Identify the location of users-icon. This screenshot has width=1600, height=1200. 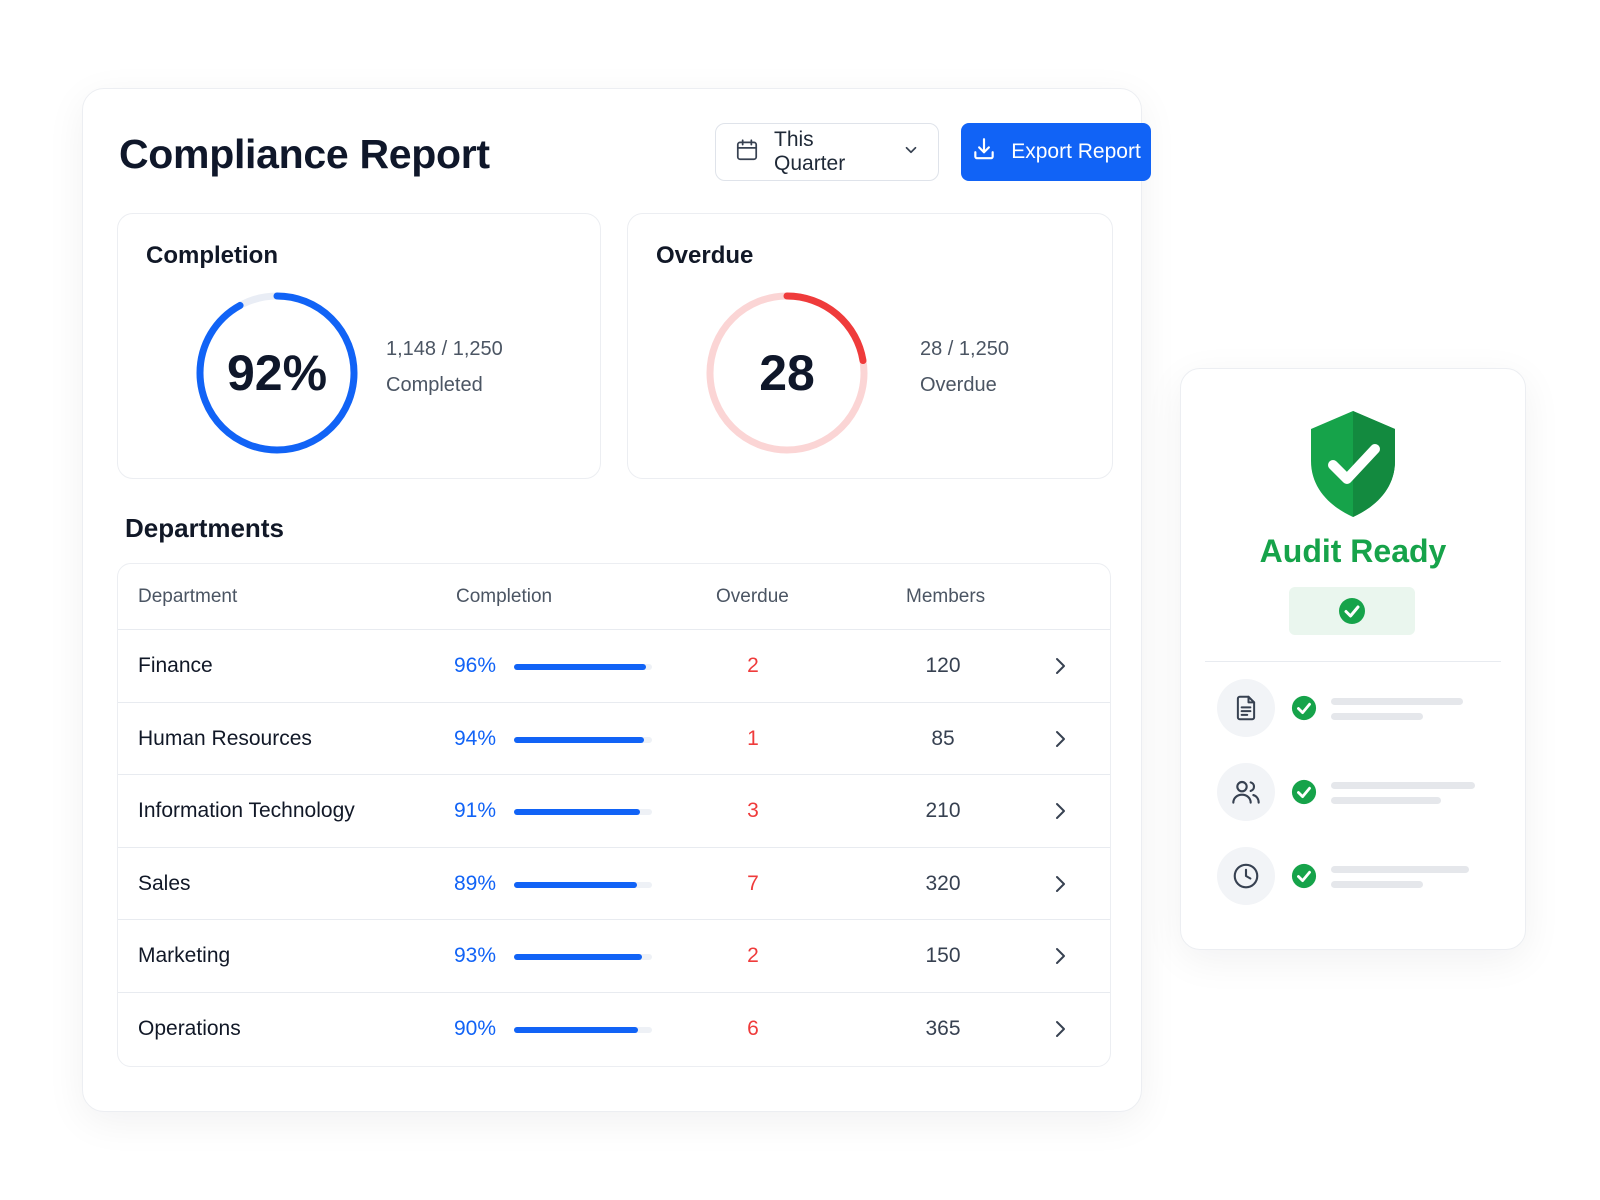
(1246, 792).